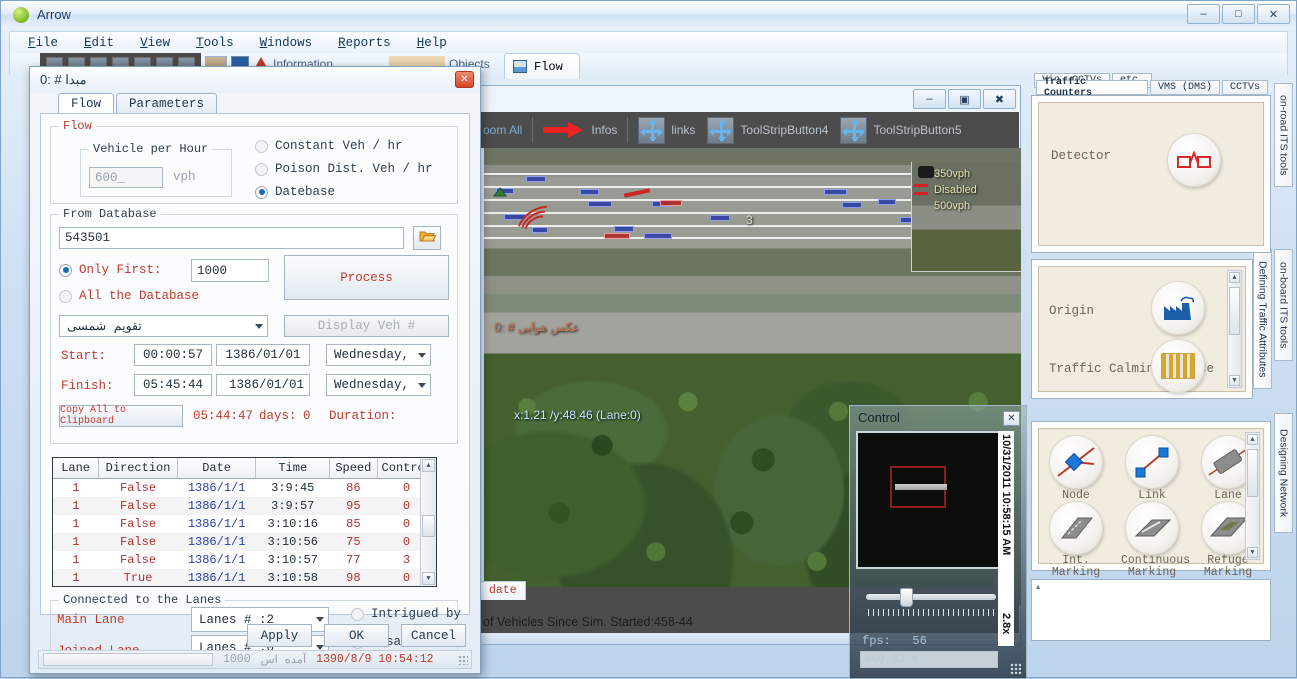  What do you see at coordinates (929, 99) in the screenshot?
I see `map-minimize-button: –` at bounding box center [929, 99].